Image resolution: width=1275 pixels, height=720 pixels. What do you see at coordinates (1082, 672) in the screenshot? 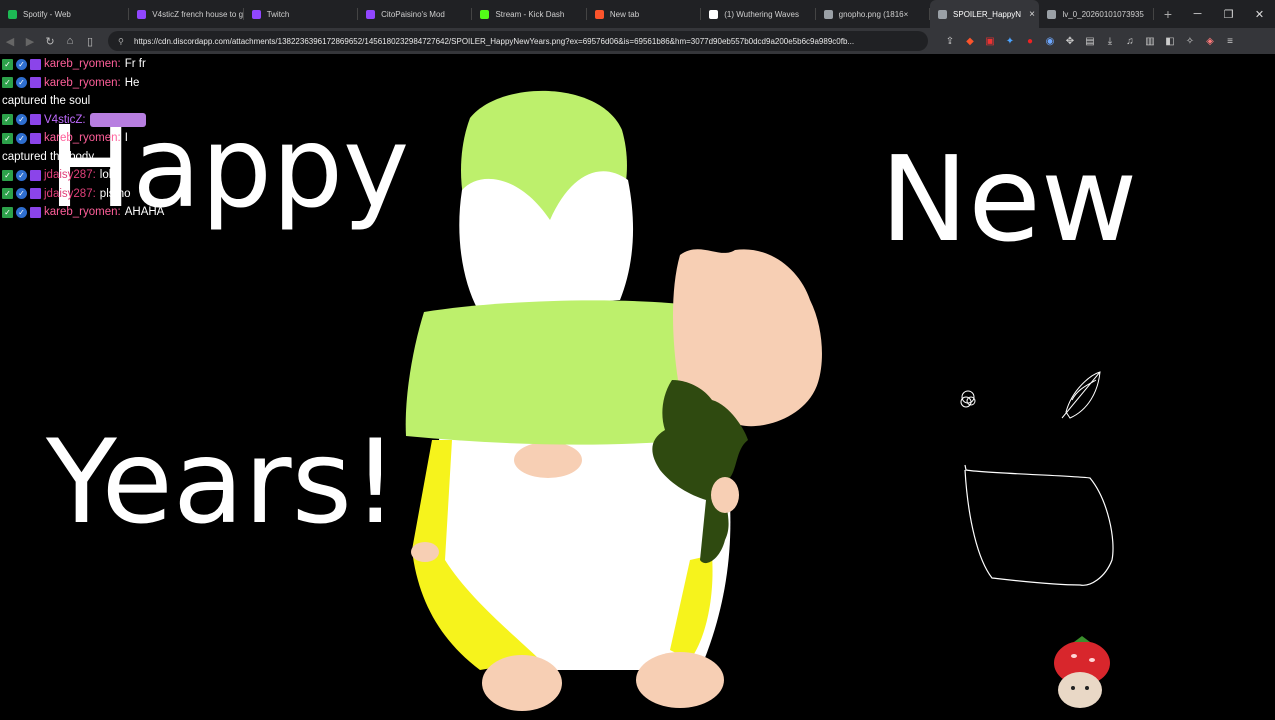
I see `strawberry-cat-sticker` at bounding box center [1082, 672].